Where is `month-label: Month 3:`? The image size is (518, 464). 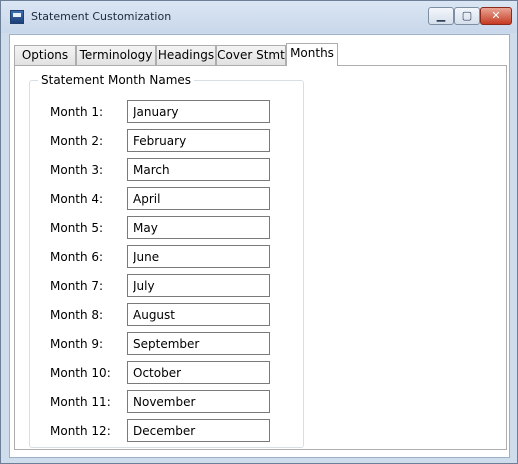
month-label: Month 3: is located at coordinates (77, 170).